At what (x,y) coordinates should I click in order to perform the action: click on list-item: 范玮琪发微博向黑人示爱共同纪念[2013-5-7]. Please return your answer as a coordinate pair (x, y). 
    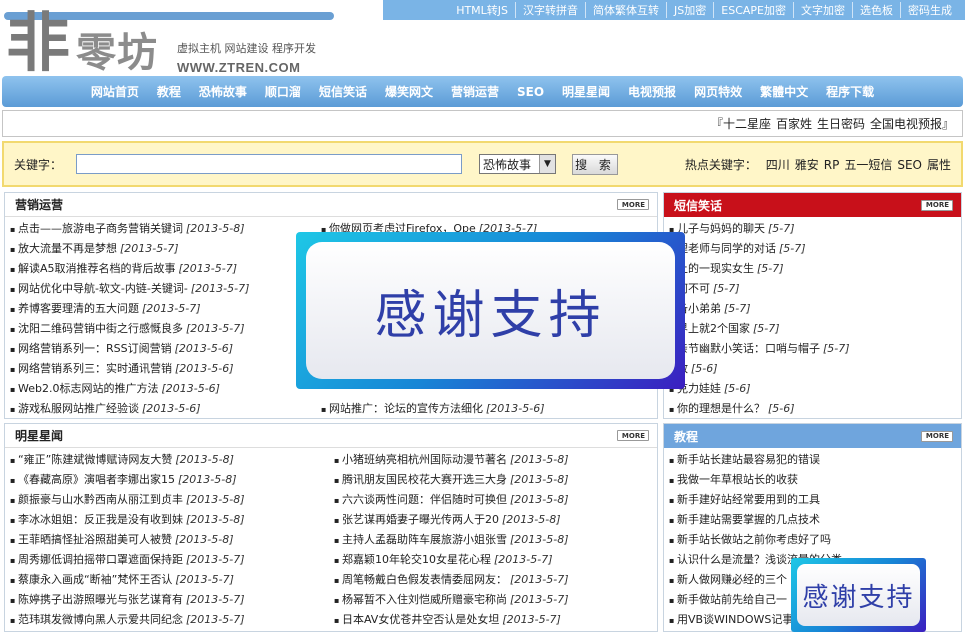
    Looking at the image, I should click on (169, 620).